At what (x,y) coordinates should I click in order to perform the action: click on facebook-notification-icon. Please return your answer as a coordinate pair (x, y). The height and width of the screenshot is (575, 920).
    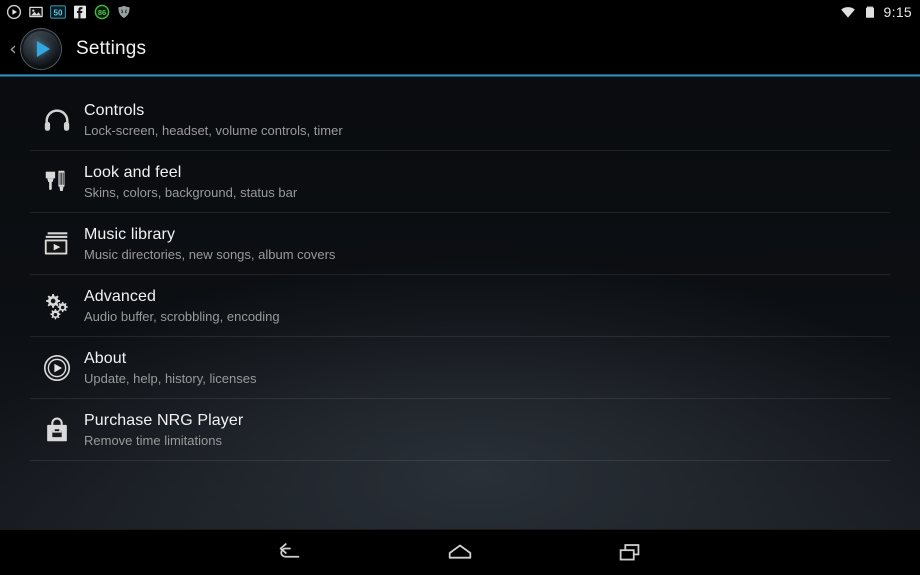
    Looking at the image, I should click on (80, 12).